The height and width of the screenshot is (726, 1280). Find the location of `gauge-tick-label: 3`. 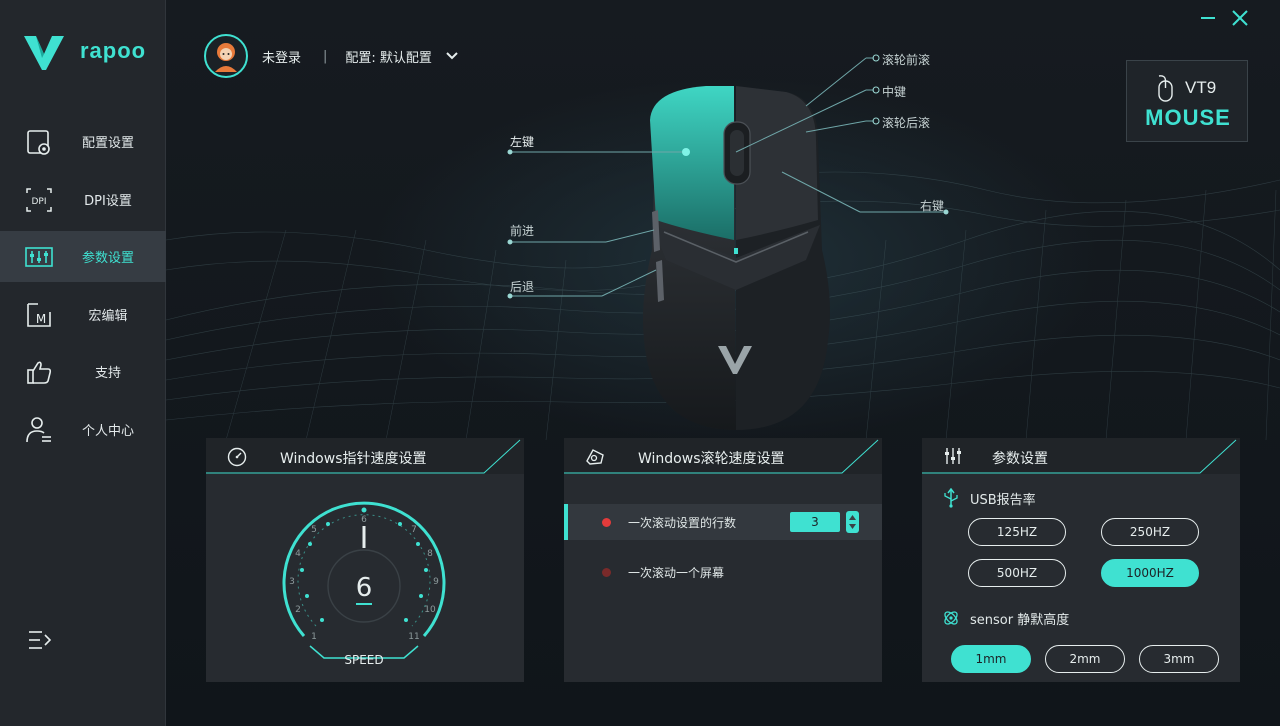

gauge-tick-label: 3 is located at coordinates (292, 582).